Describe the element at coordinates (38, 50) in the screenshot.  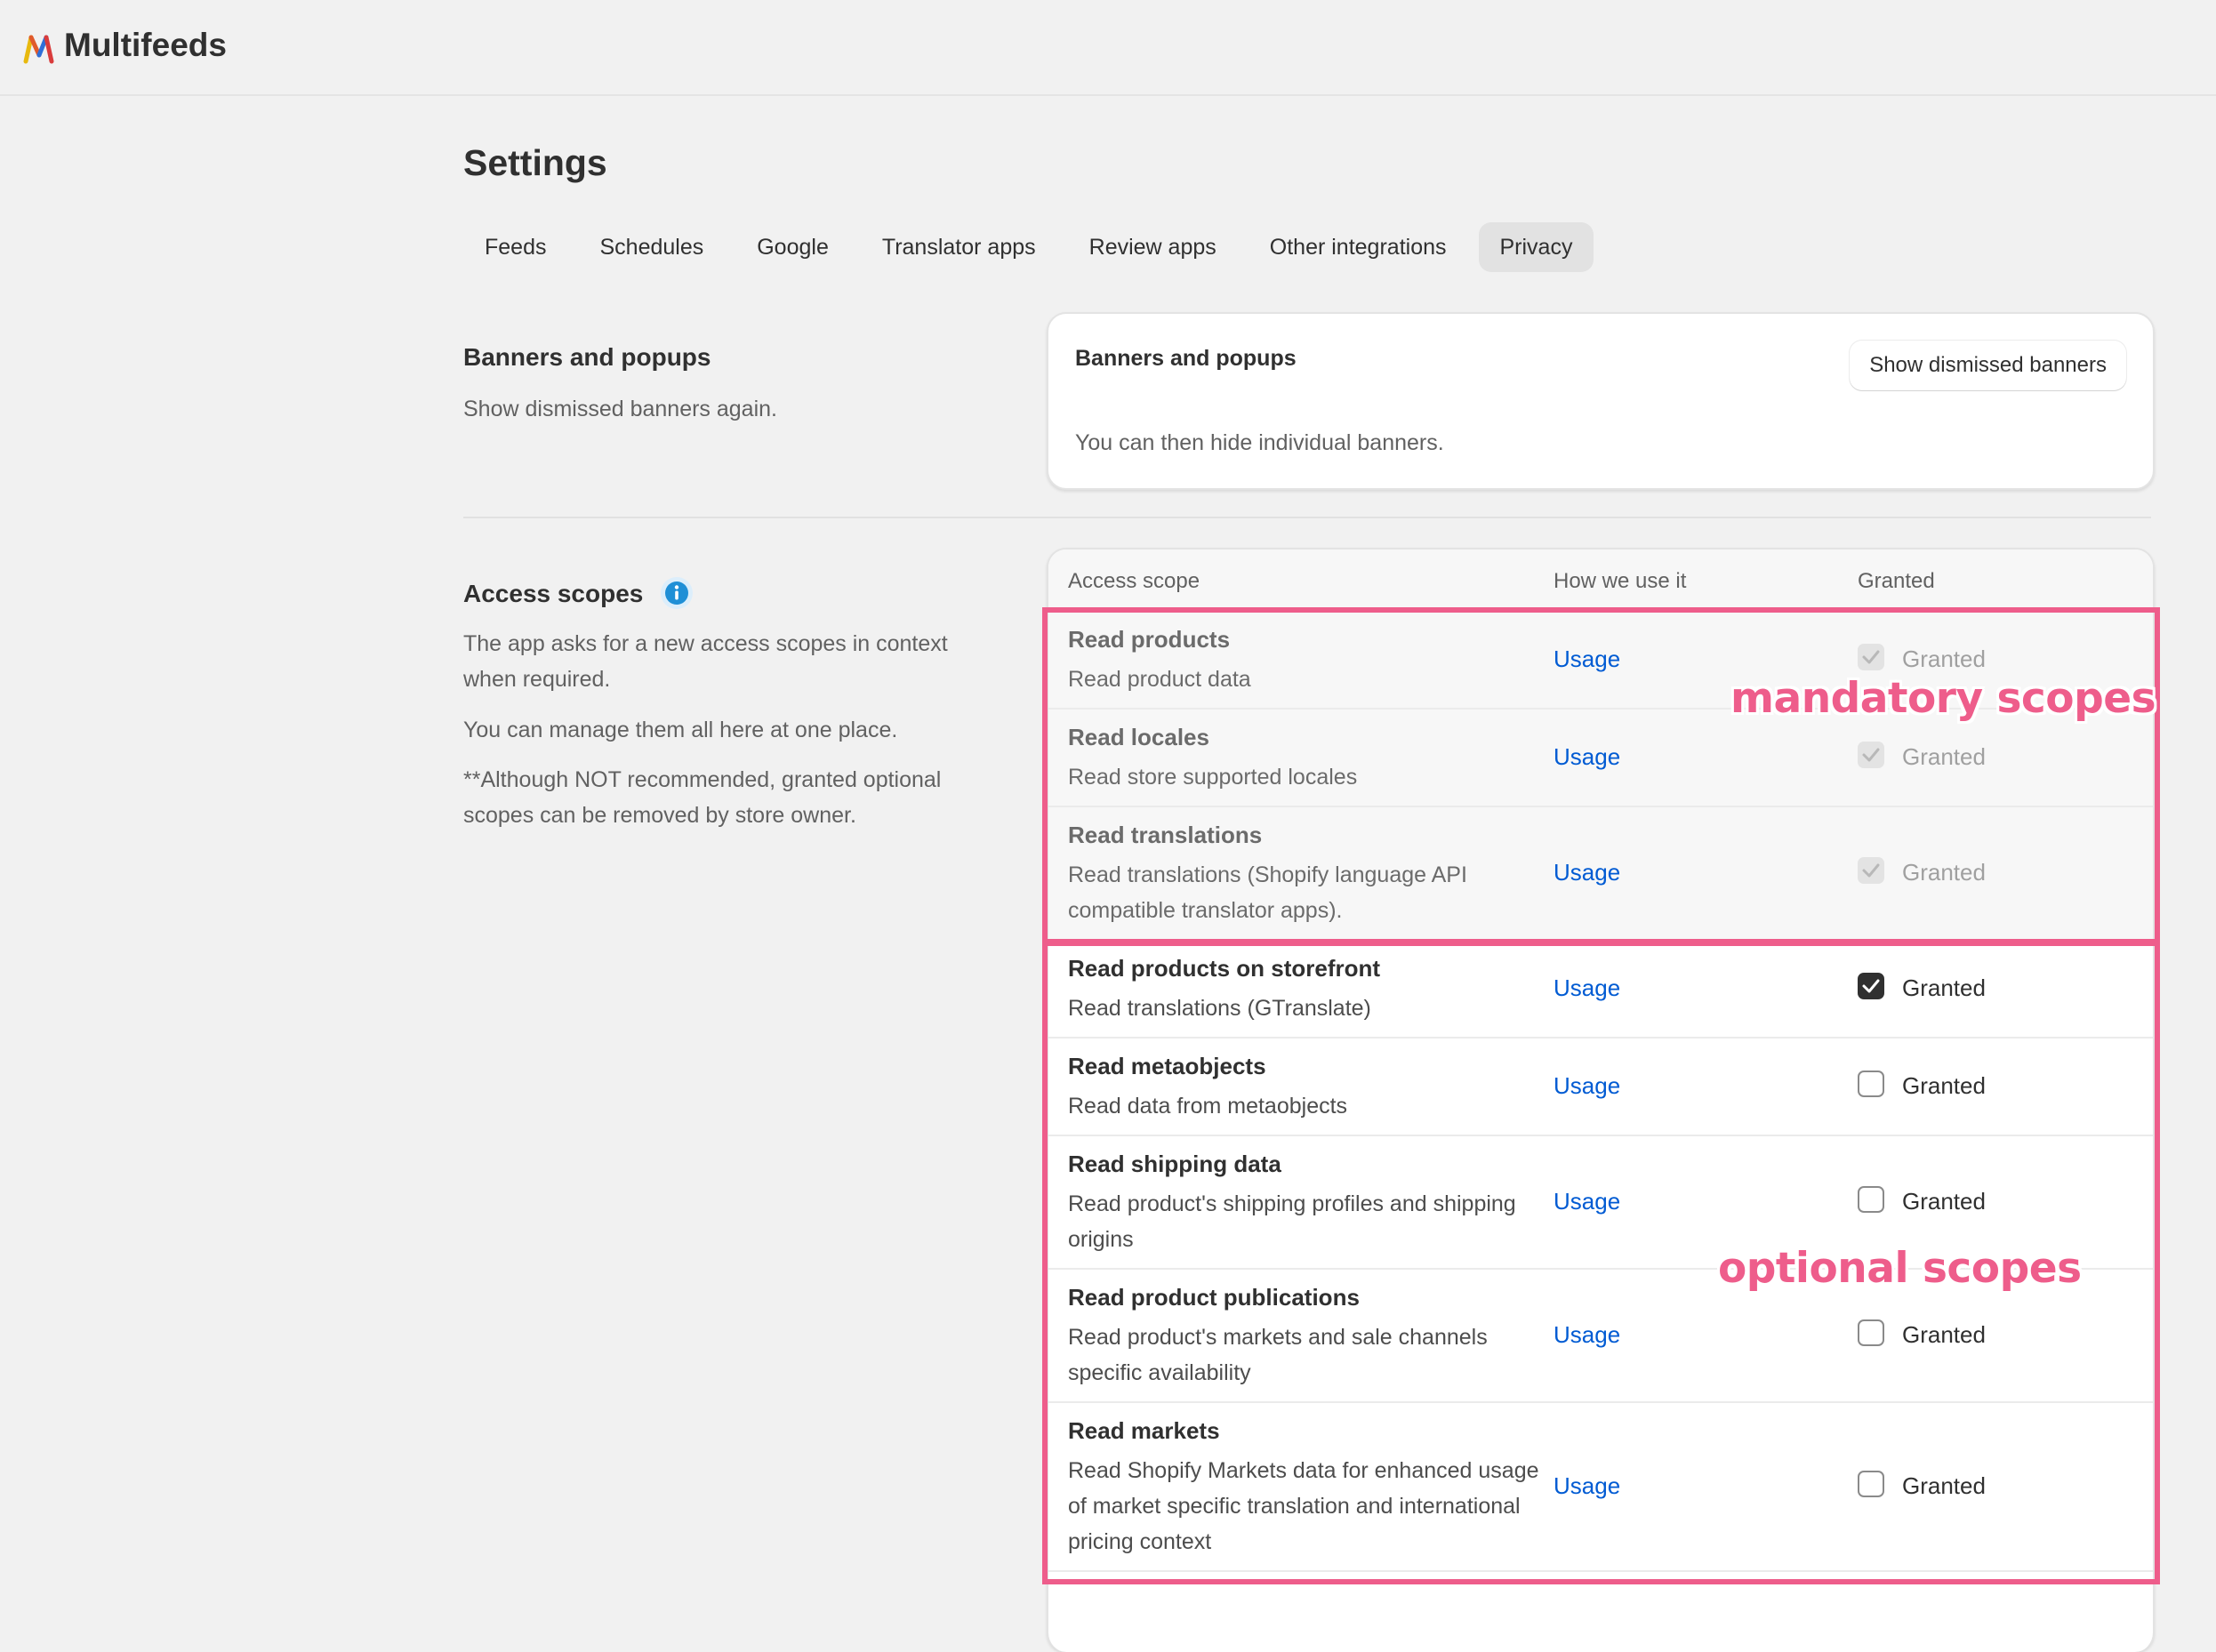
I see `multifeeds-logo-icon` at that location.